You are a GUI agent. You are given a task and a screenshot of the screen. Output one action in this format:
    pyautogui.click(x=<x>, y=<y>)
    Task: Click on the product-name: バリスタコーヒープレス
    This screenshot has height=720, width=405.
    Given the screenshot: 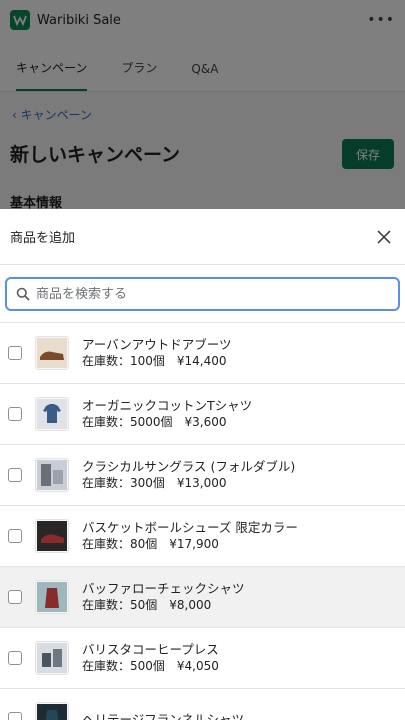 What is the action you would take?
    pyautogui.click(x=150, y=649)
    